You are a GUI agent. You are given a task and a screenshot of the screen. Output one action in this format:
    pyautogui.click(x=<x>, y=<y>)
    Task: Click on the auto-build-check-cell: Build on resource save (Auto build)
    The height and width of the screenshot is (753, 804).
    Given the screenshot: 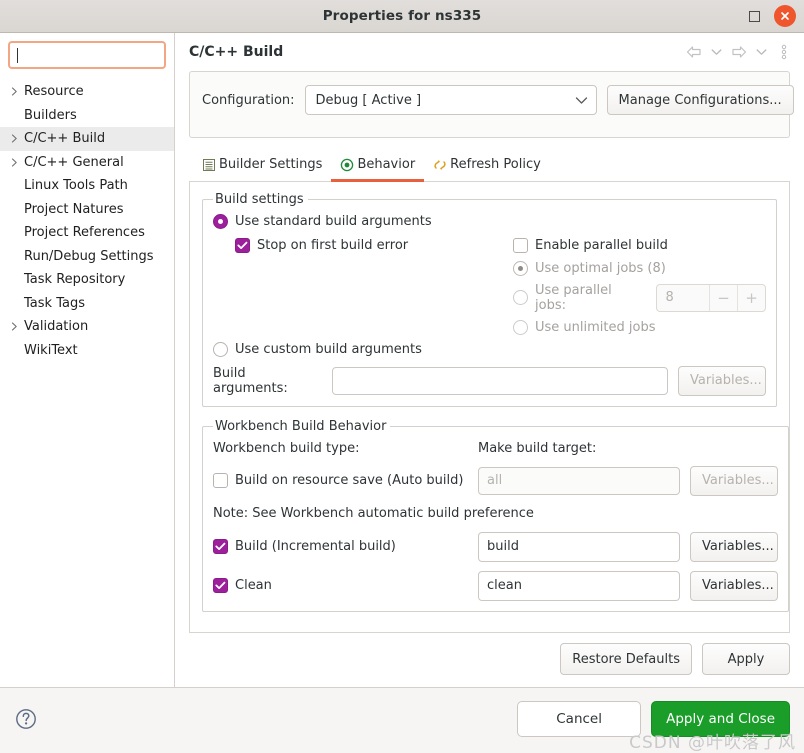 What is the action you would take?
    pyautogui.click(x=345, y=481)
    